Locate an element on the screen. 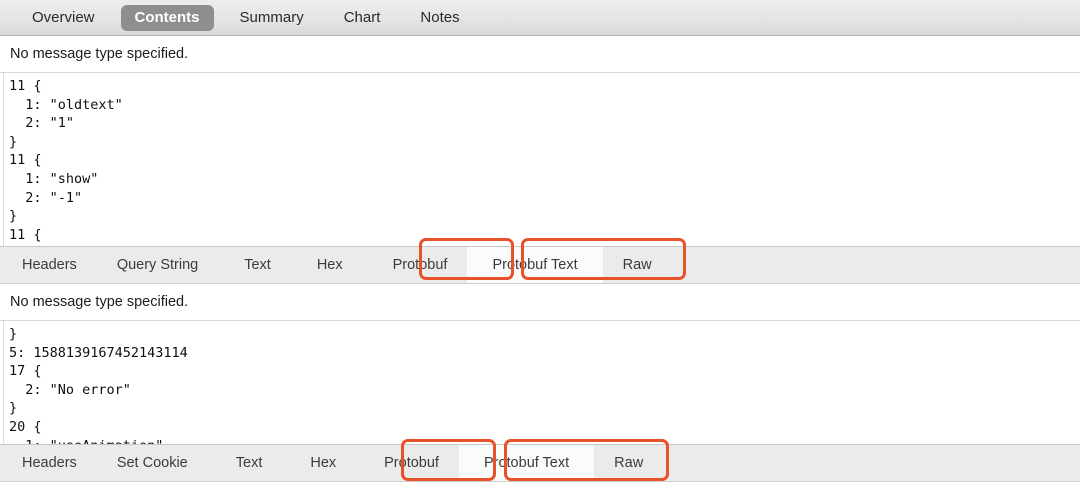  response-tab-set-cookie-label: Set Cookie is located at coordinates (152, 463).